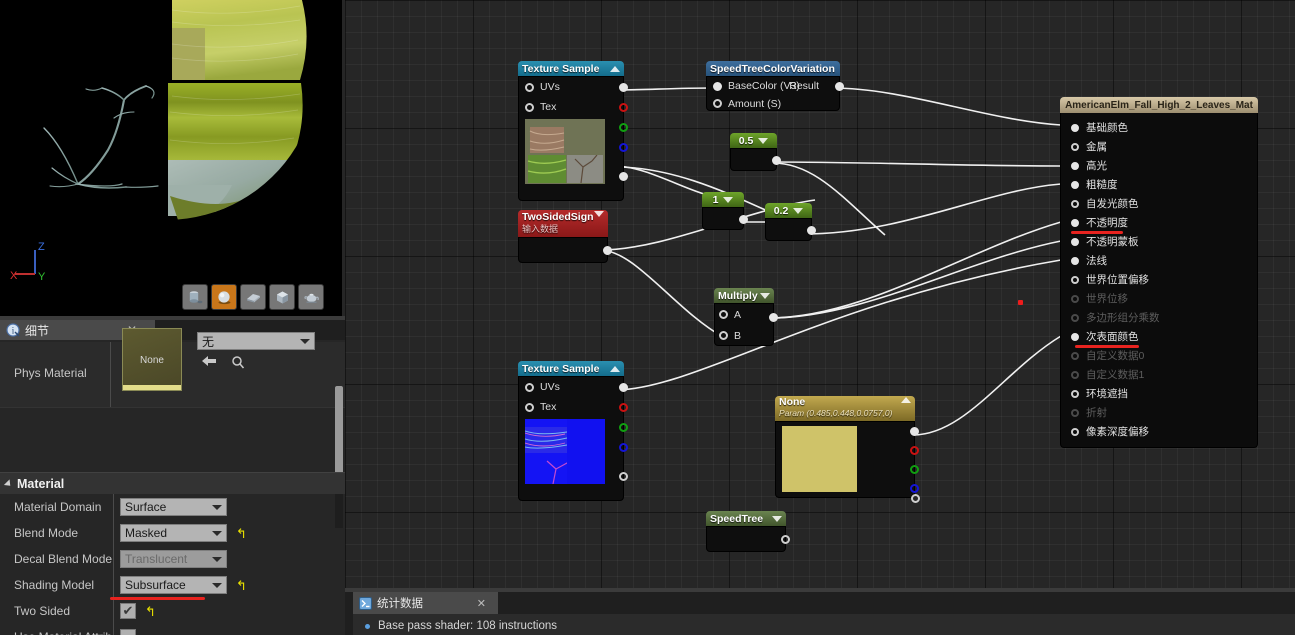  What do you see at coordinates (282, 297) in the screenshot?
I see `cube-preview-button` at bounding box center [282, 297].